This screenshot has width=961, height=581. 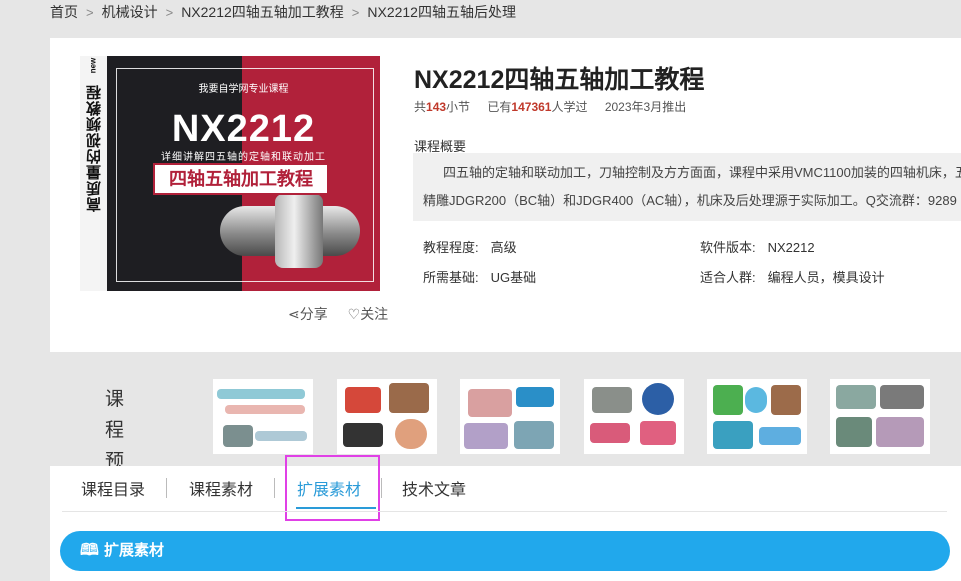 I want to click on breadcrumb-course: NX2212四轴五轴加工教程, so click(x=262, y=12).